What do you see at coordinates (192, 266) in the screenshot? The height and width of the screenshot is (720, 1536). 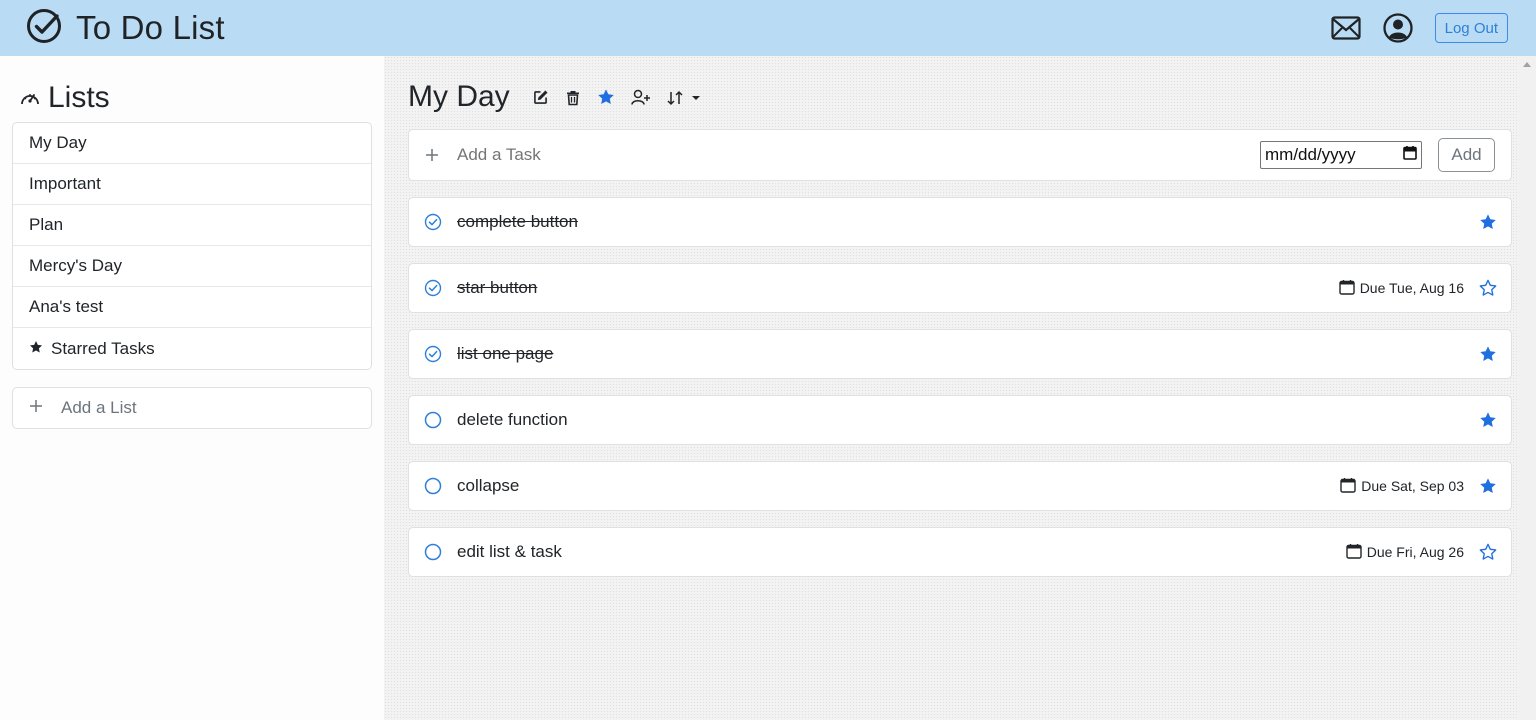 I see `sidebar-item-mercys-day: Mercy's Day` at bounding box center [192, 266].